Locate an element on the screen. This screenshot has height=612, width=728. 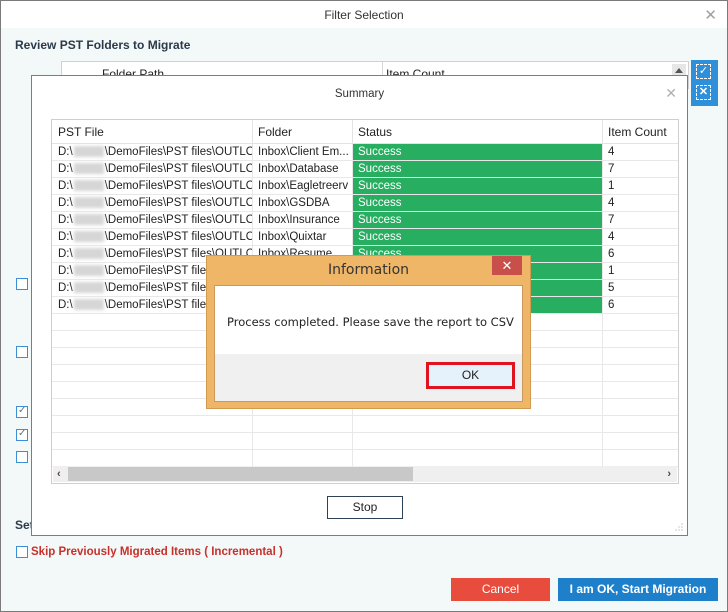
cell-item-count: 6 is located at coordinates (640, 305).